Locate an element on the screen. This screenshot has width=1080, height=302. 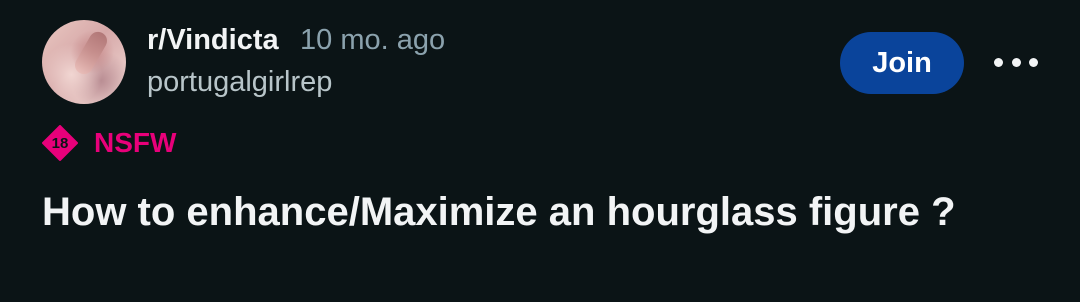
subreddit-avatar is located at coordinates (84, 62).